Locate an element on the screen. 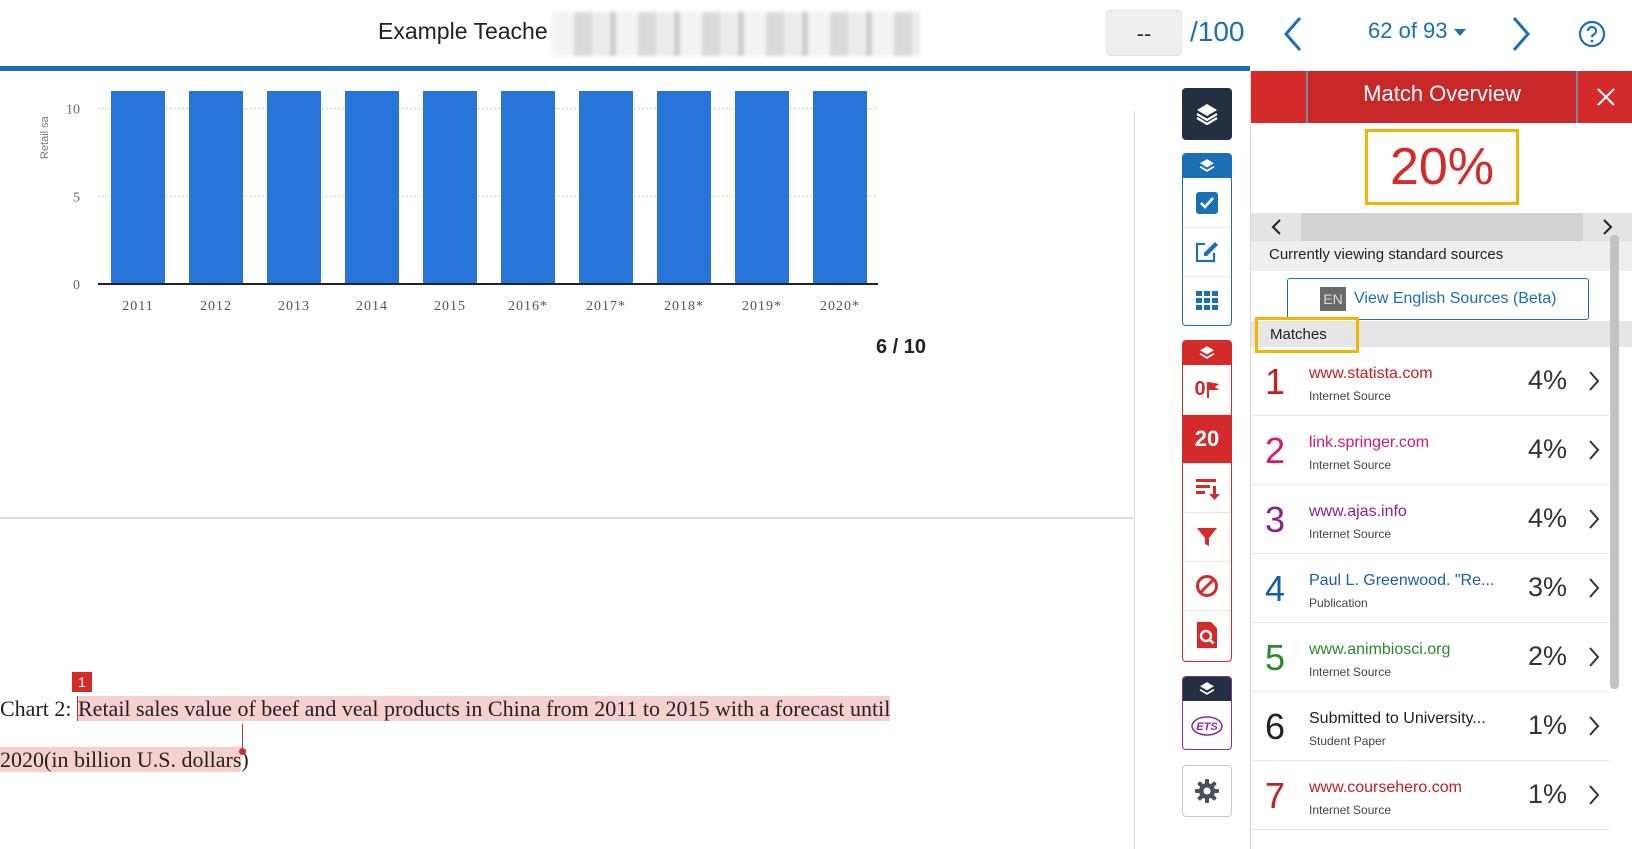  exclude-sources-button is located at coordinates (1207, 585).